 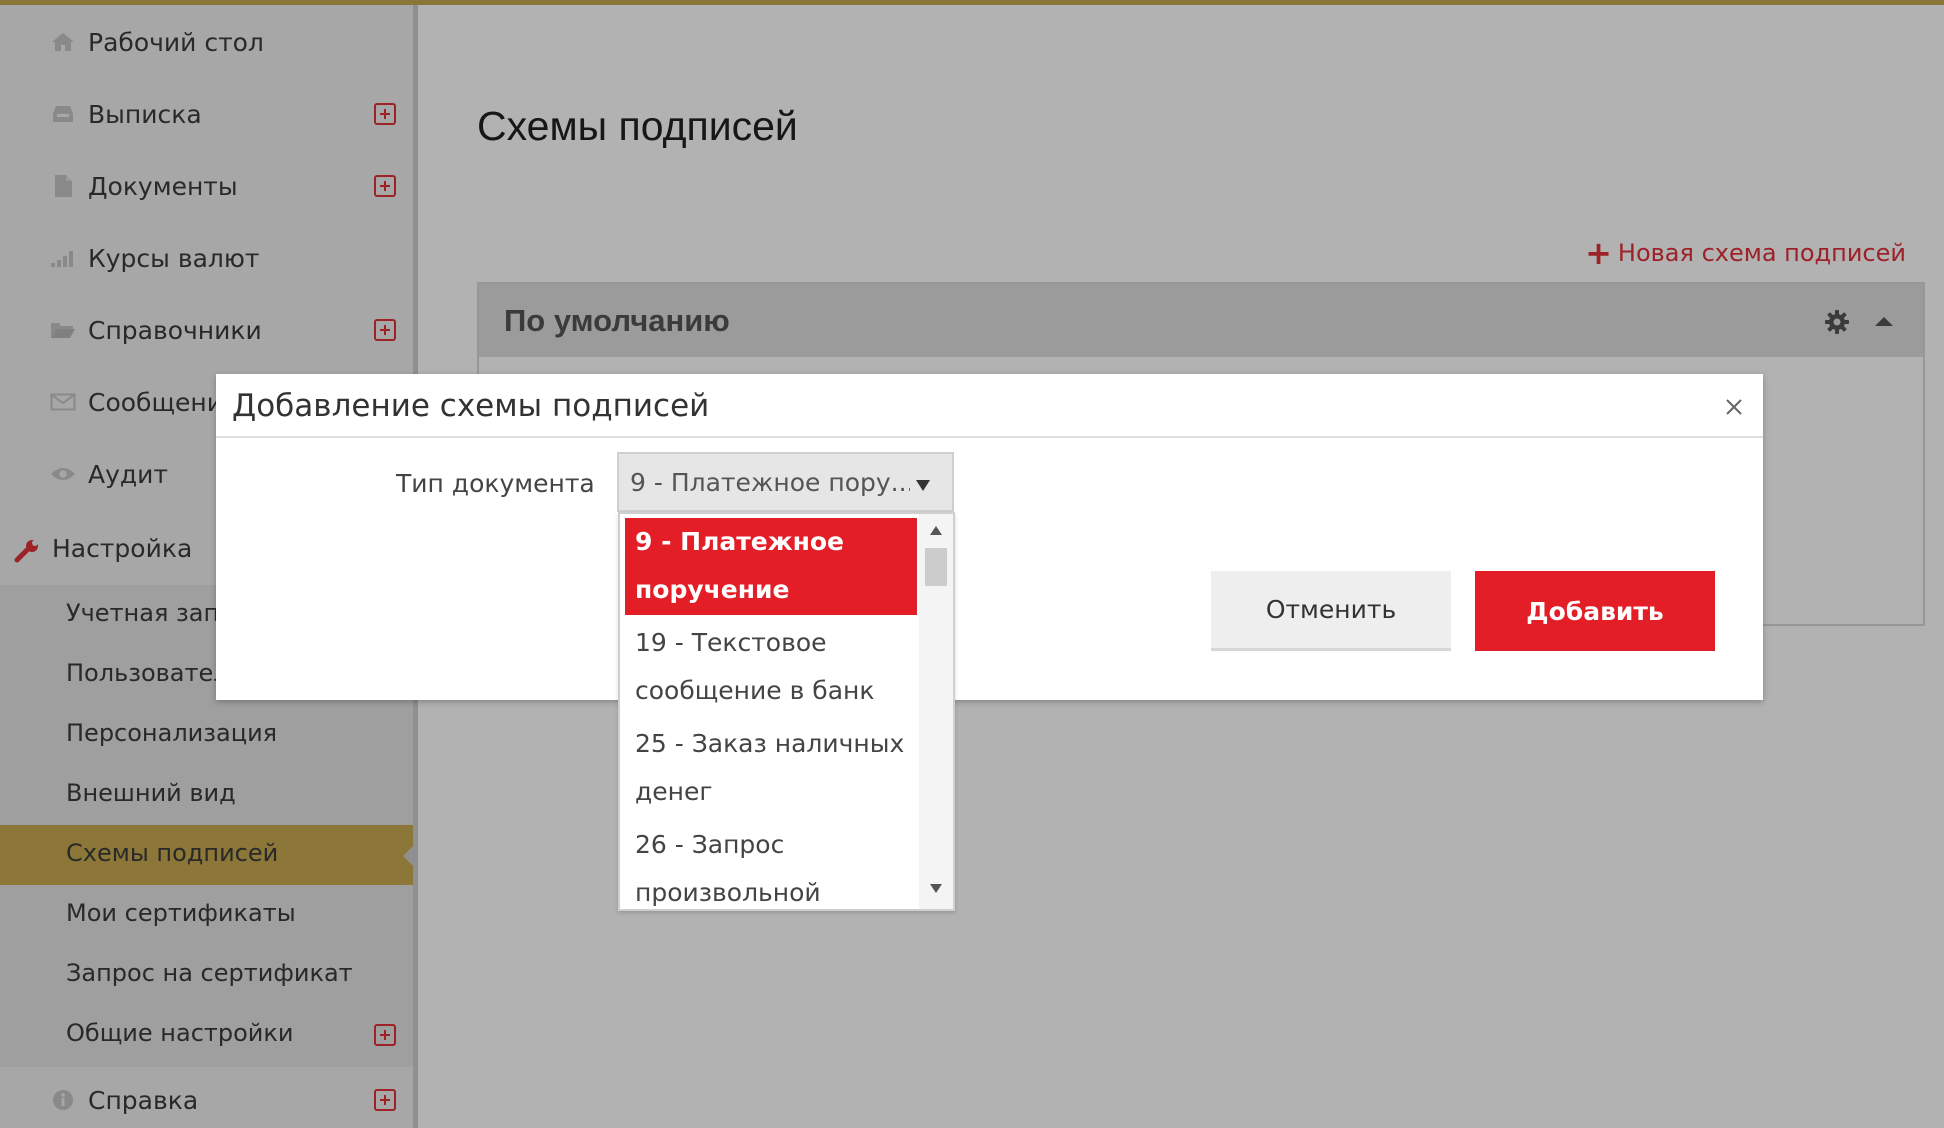 I want to click on option-line: 25 - Заказ наличных, so click(x=770, y=743).